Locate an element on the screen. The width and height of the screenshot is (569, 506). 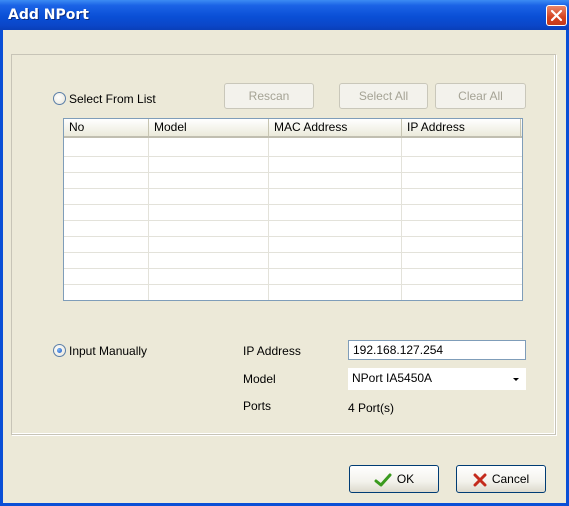
column-header-no: No is located at coordinates (106, 127).